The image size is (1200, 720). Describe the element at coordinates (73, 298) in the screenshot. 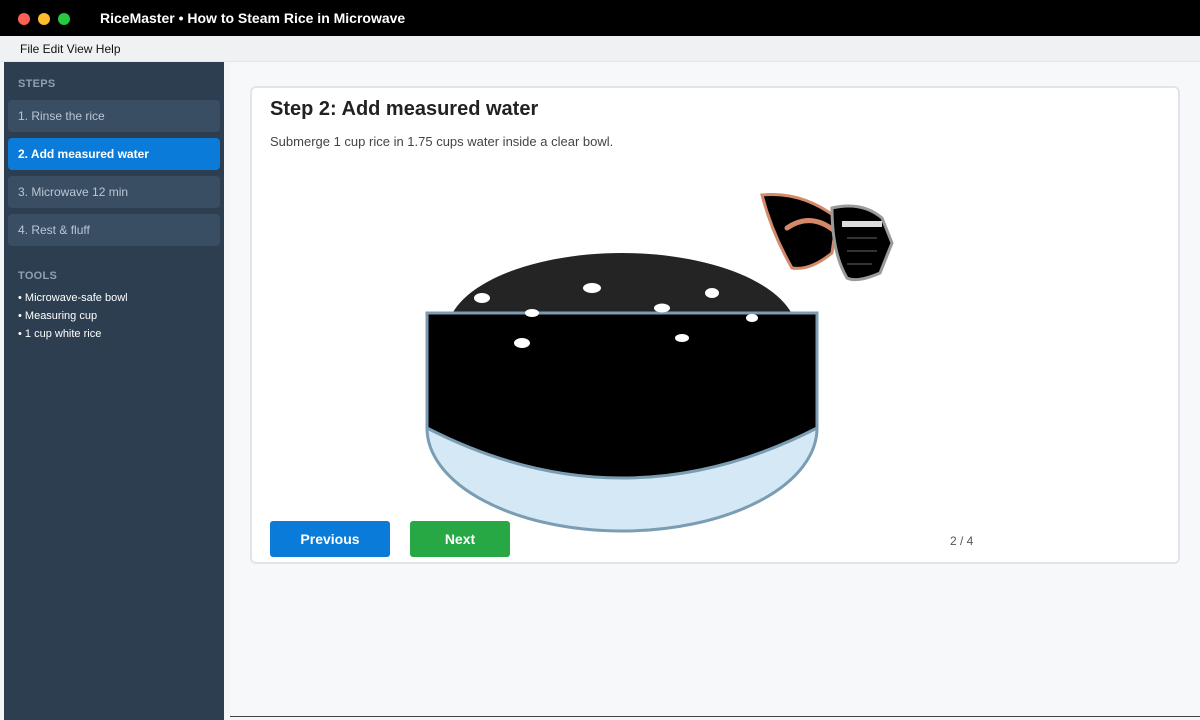

I see `tool-item: • Microwave-safe bowl` at that location.